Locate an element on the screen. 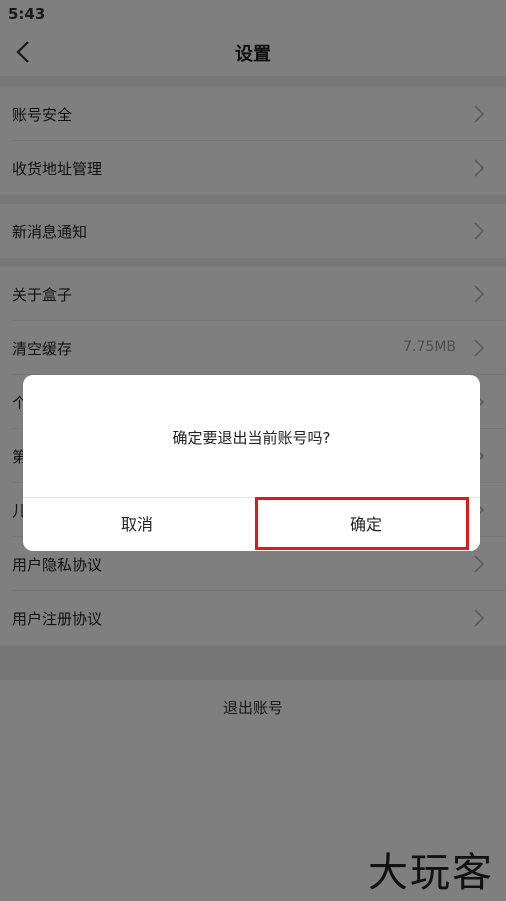 The width and height of the screenshot is (506, 901). cancel-button: 取消 is located at coordinates (137, 524).